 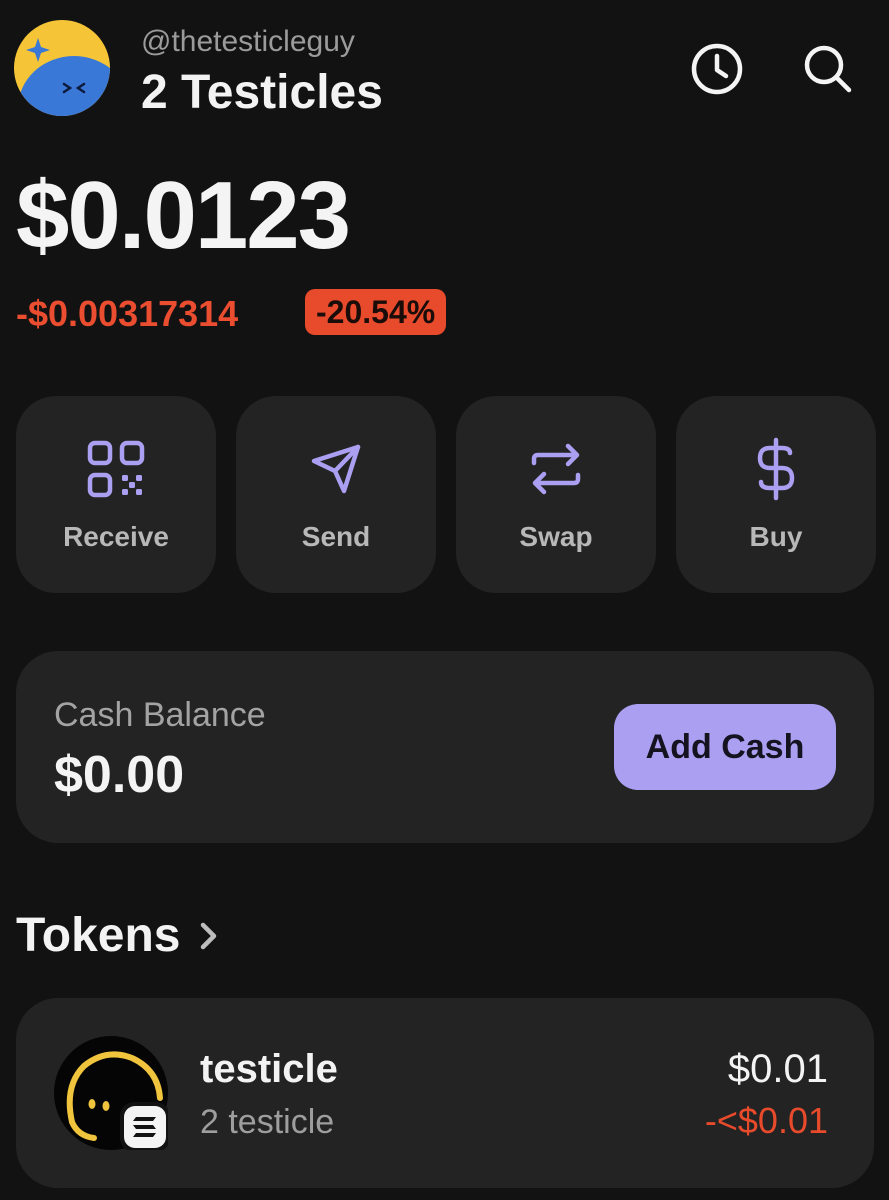 What do you see at coordinates (336, 536) in the screenshot?
I see `send-label: Send` at bounding box center [336, 536].